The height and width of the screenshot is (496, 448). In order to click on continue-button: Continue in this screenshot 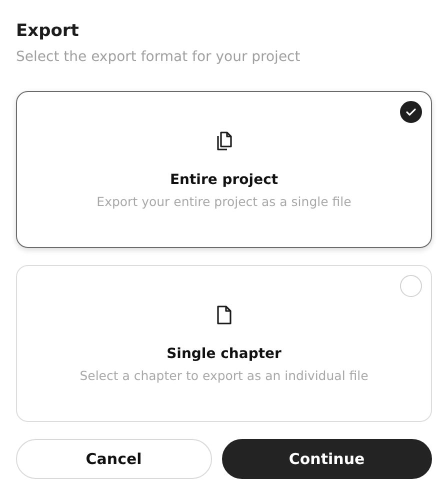, I will do `click(327, 459)`.